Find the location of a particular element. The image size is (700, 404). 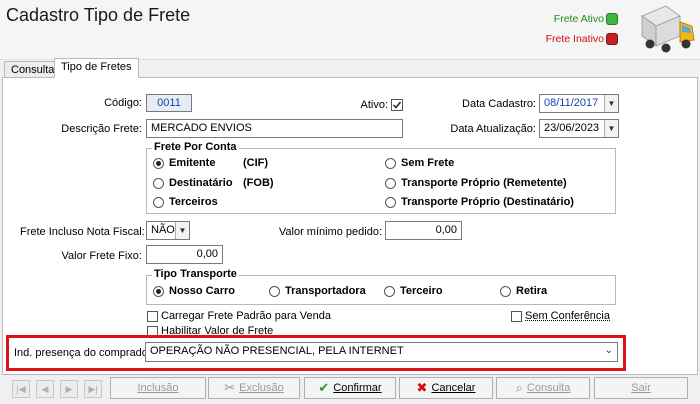

emitente-label: Emitente is located at coordinates (192, 163).